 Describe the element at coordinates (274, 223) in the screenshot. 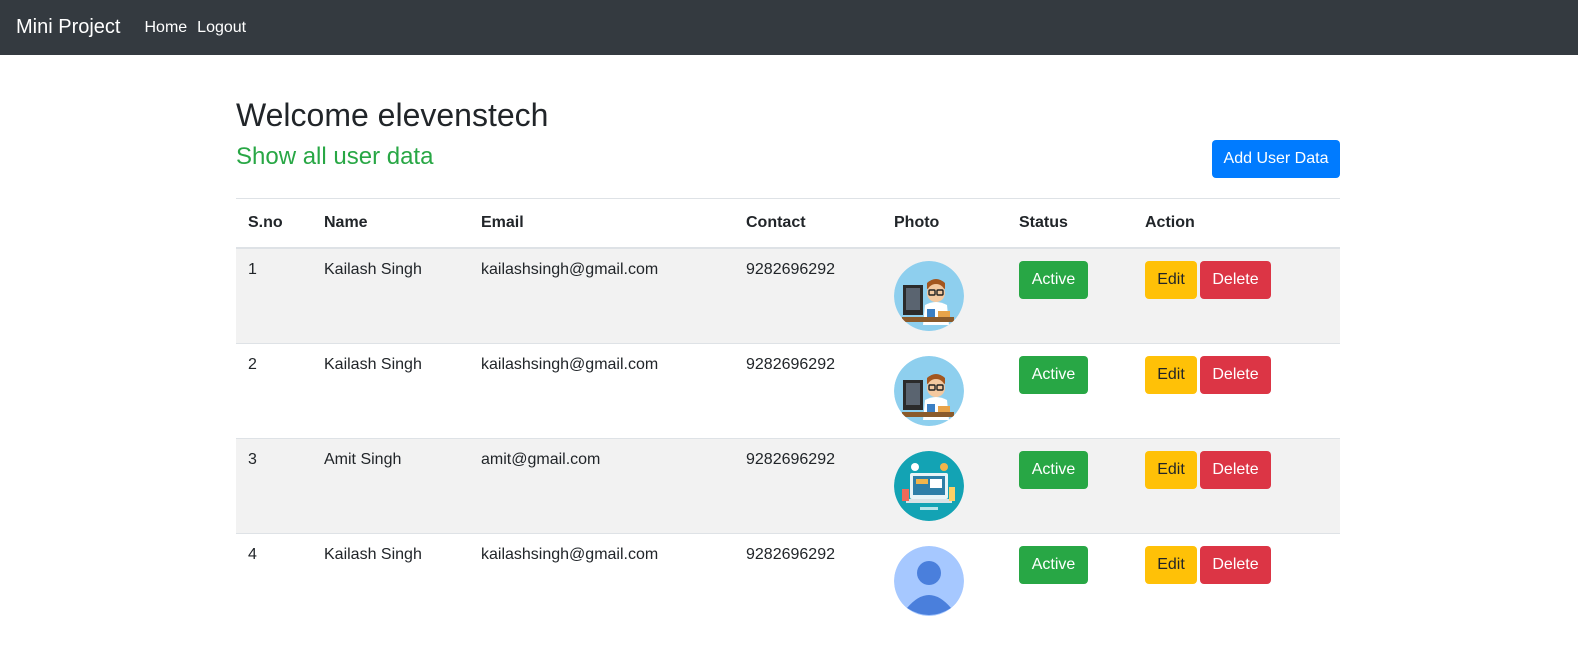

I see `column-header-sno: S.no` at that location.